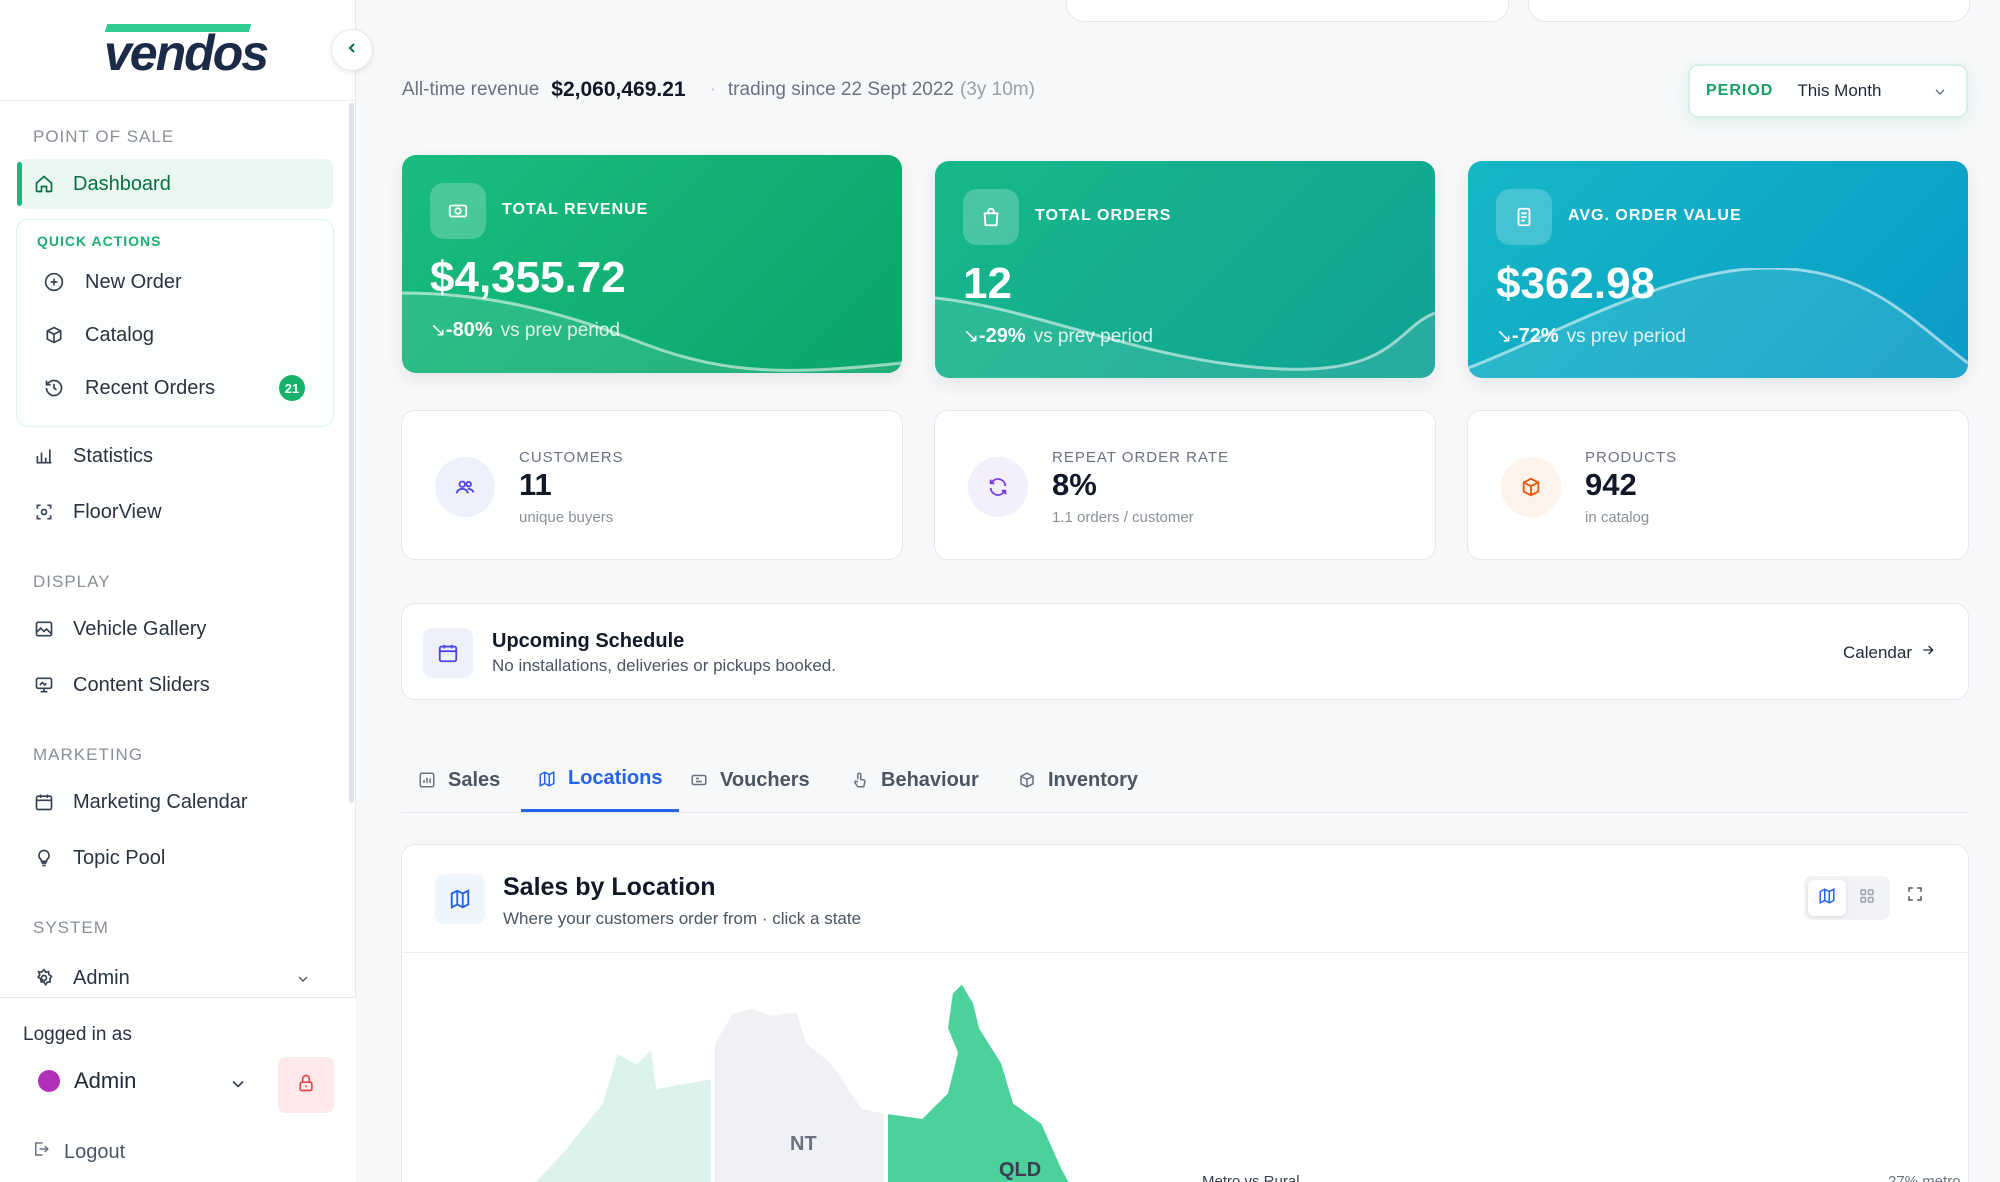 This screenshot has width=2000, height=1182. What do you see at coordinates (292, 388) in the screenshot?
I see `recent-orders-badge: 21` at bounding box center [292, 388].